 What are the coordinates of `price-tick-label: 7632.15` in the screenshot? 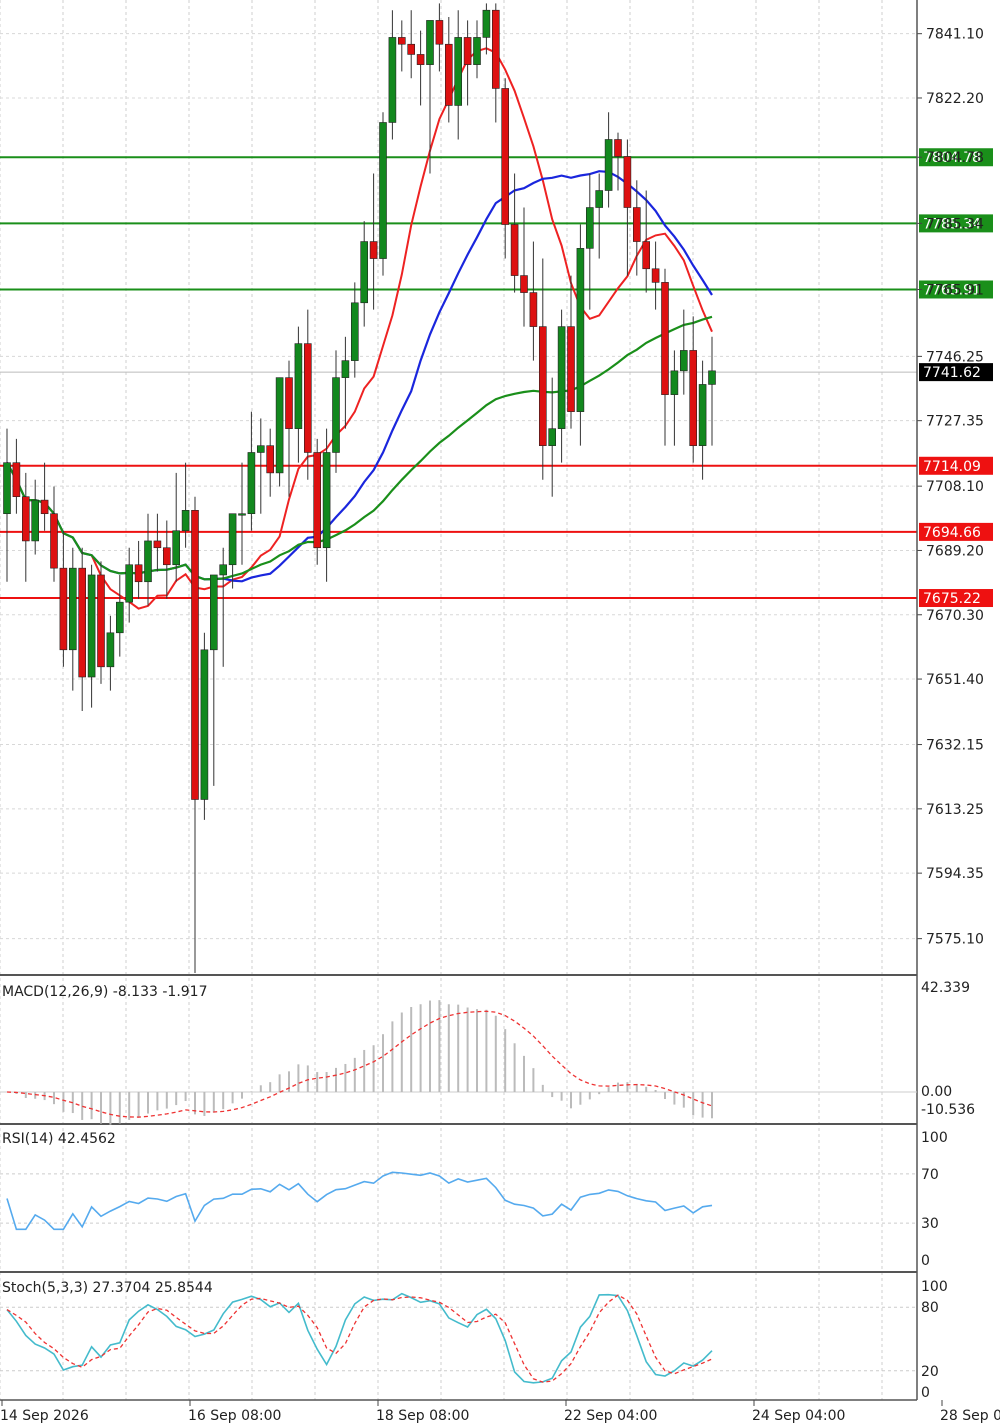 It's located at (955, 746).